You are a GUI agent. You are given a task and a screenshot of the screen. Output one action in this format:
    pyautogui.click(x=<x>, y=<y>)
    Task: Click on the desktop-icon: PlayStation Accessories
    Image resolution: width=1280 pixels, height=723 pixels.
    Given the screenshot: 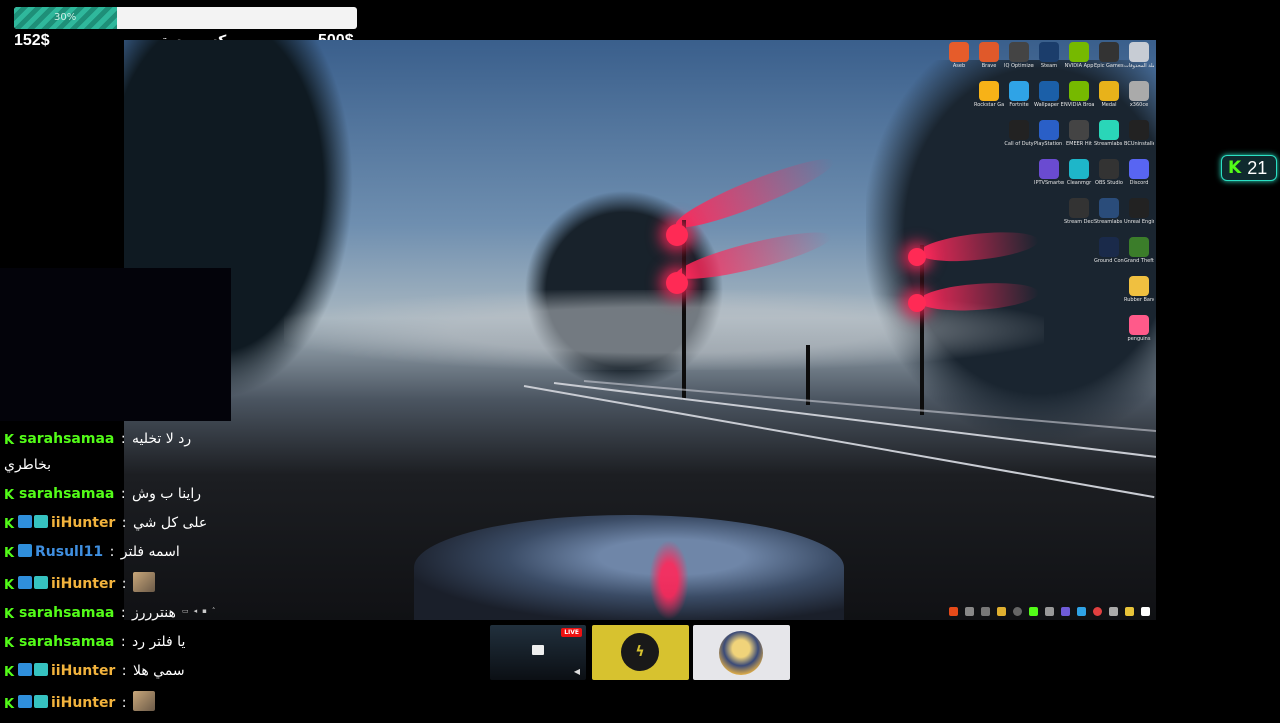 What is the action you would take?
    pyautogui.click(x=1049, y=133)
    